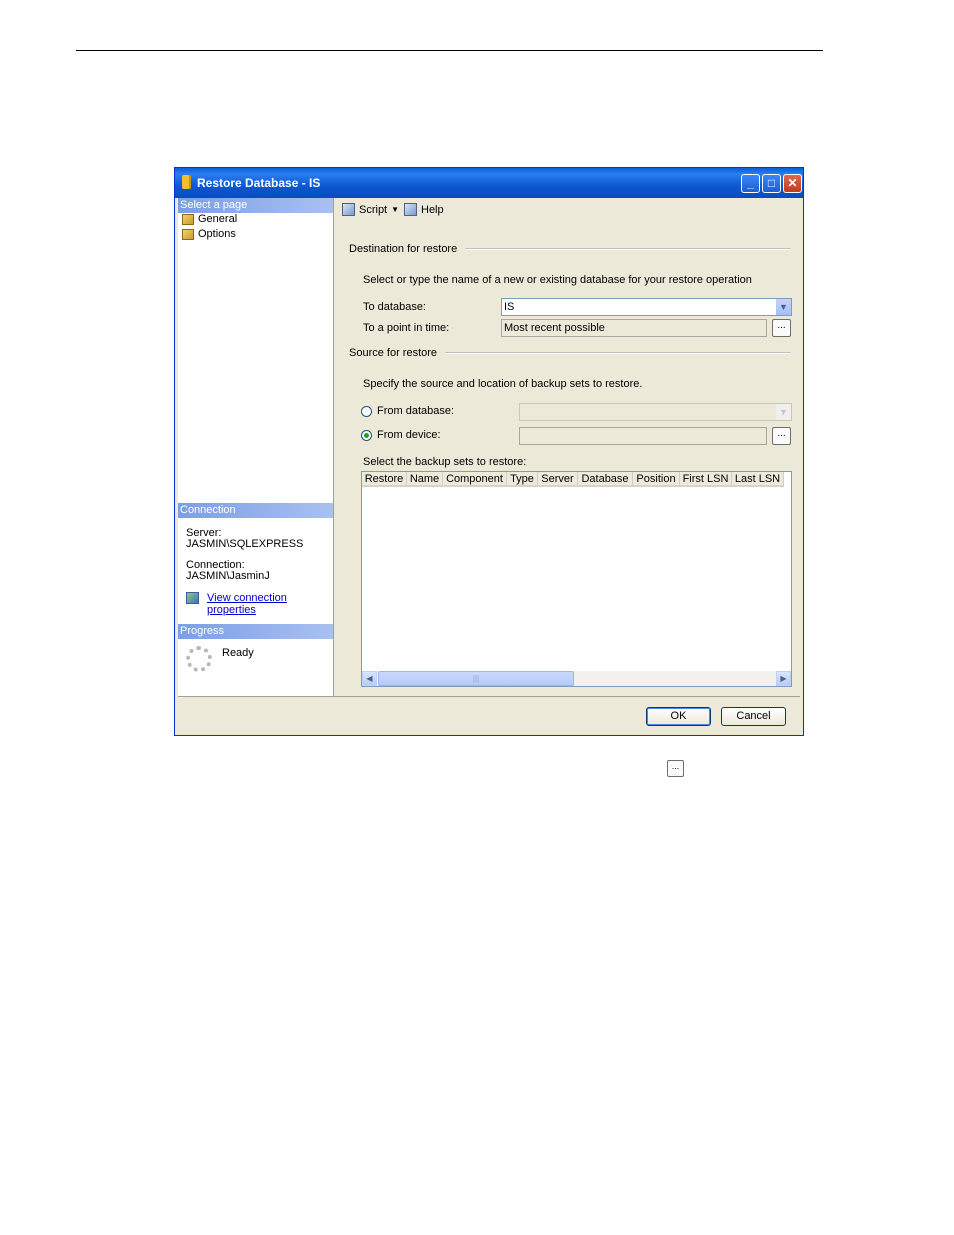  I want to click on to-database-label: To database:, so click(394, 307).